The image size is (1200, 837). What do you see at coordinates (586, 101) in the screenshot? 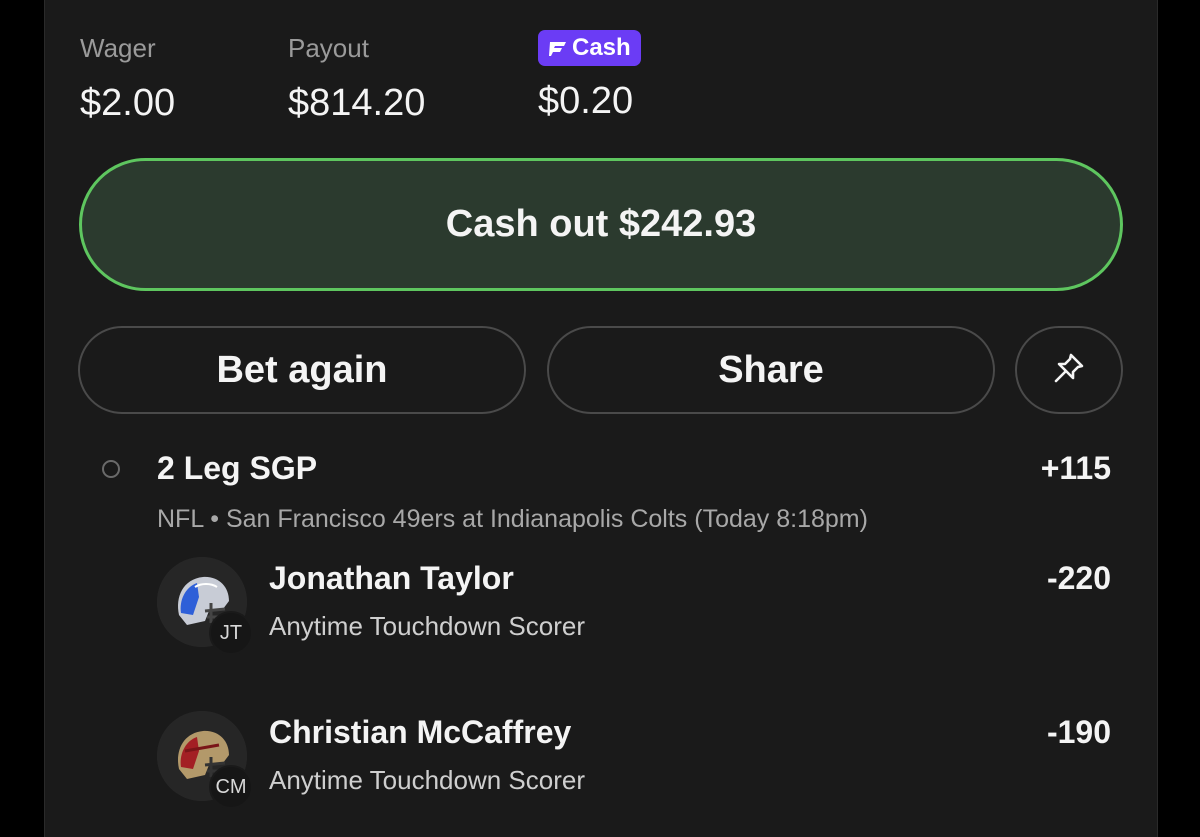
I see `cash-value: $0.20` at bounding box center [586, 101].